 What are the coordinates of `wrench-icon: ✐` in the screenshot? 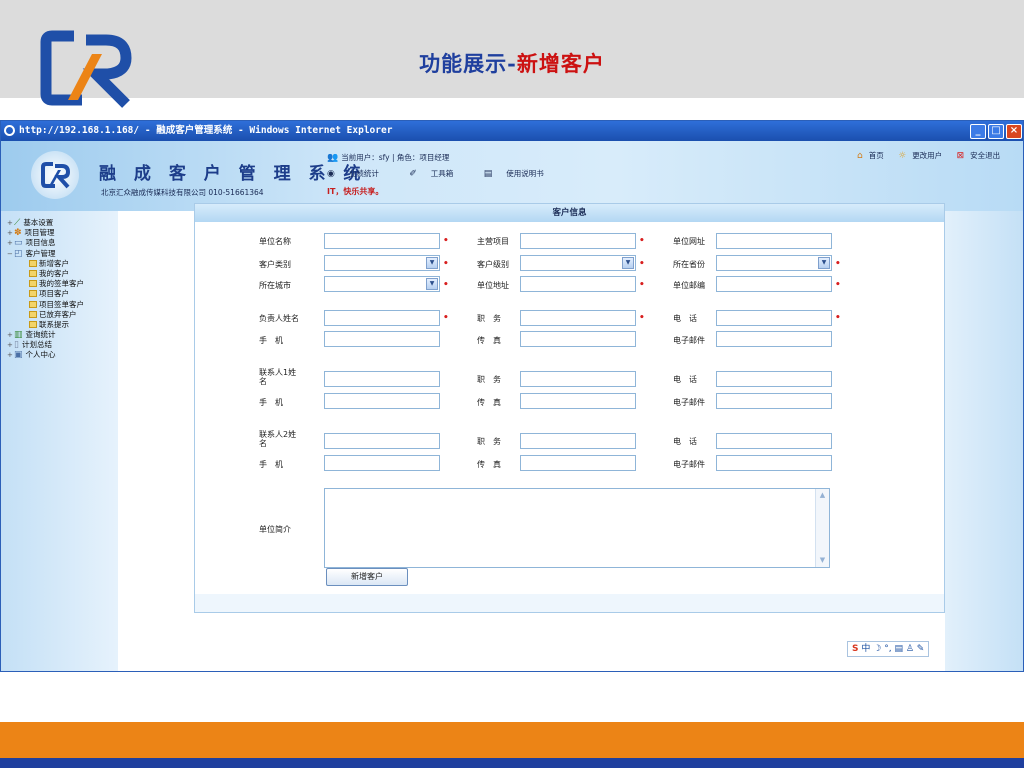 It's located at (413, 174).